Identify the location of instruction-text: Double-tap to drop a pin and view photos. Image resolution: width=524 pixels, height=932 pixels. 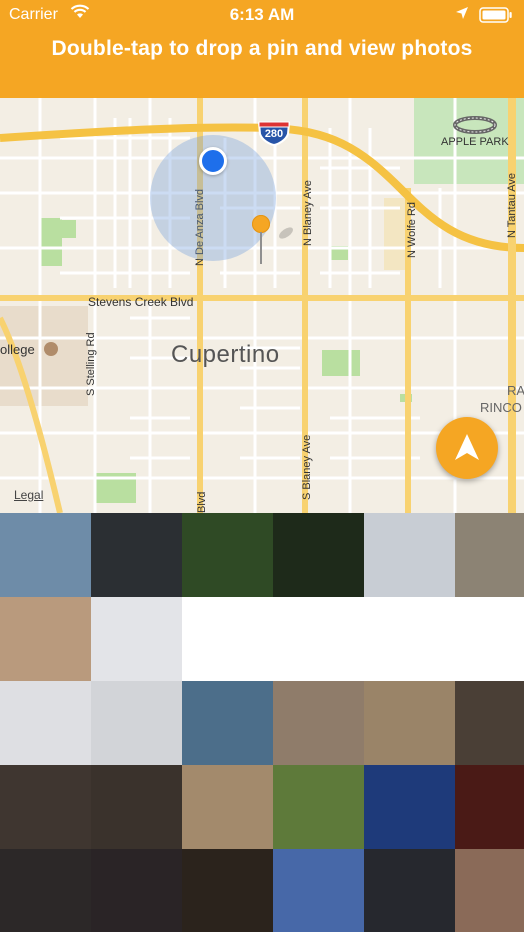
(262, 48).